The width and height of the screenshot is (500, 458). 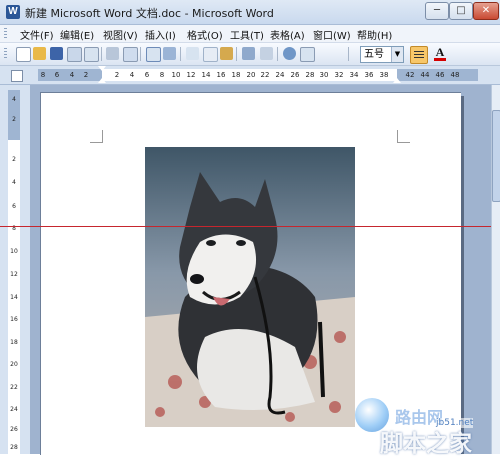 What do you see at coordinates (332, 34) in the screenshot?
I see `menu-window: 窗口(W)` at bounding box center [332, 34].